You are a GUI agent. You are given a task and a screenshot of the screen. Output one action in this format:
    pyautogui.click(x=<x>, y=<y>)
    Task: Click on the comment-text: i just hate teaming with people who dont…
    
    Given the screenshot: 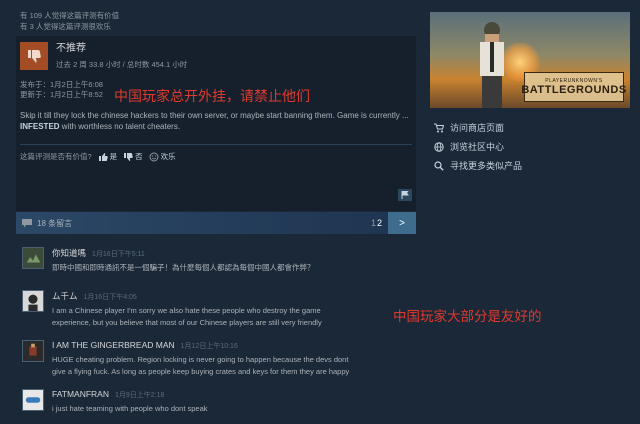 What is the action you would take?
    pyautogui.click(x=130, y=408)
    